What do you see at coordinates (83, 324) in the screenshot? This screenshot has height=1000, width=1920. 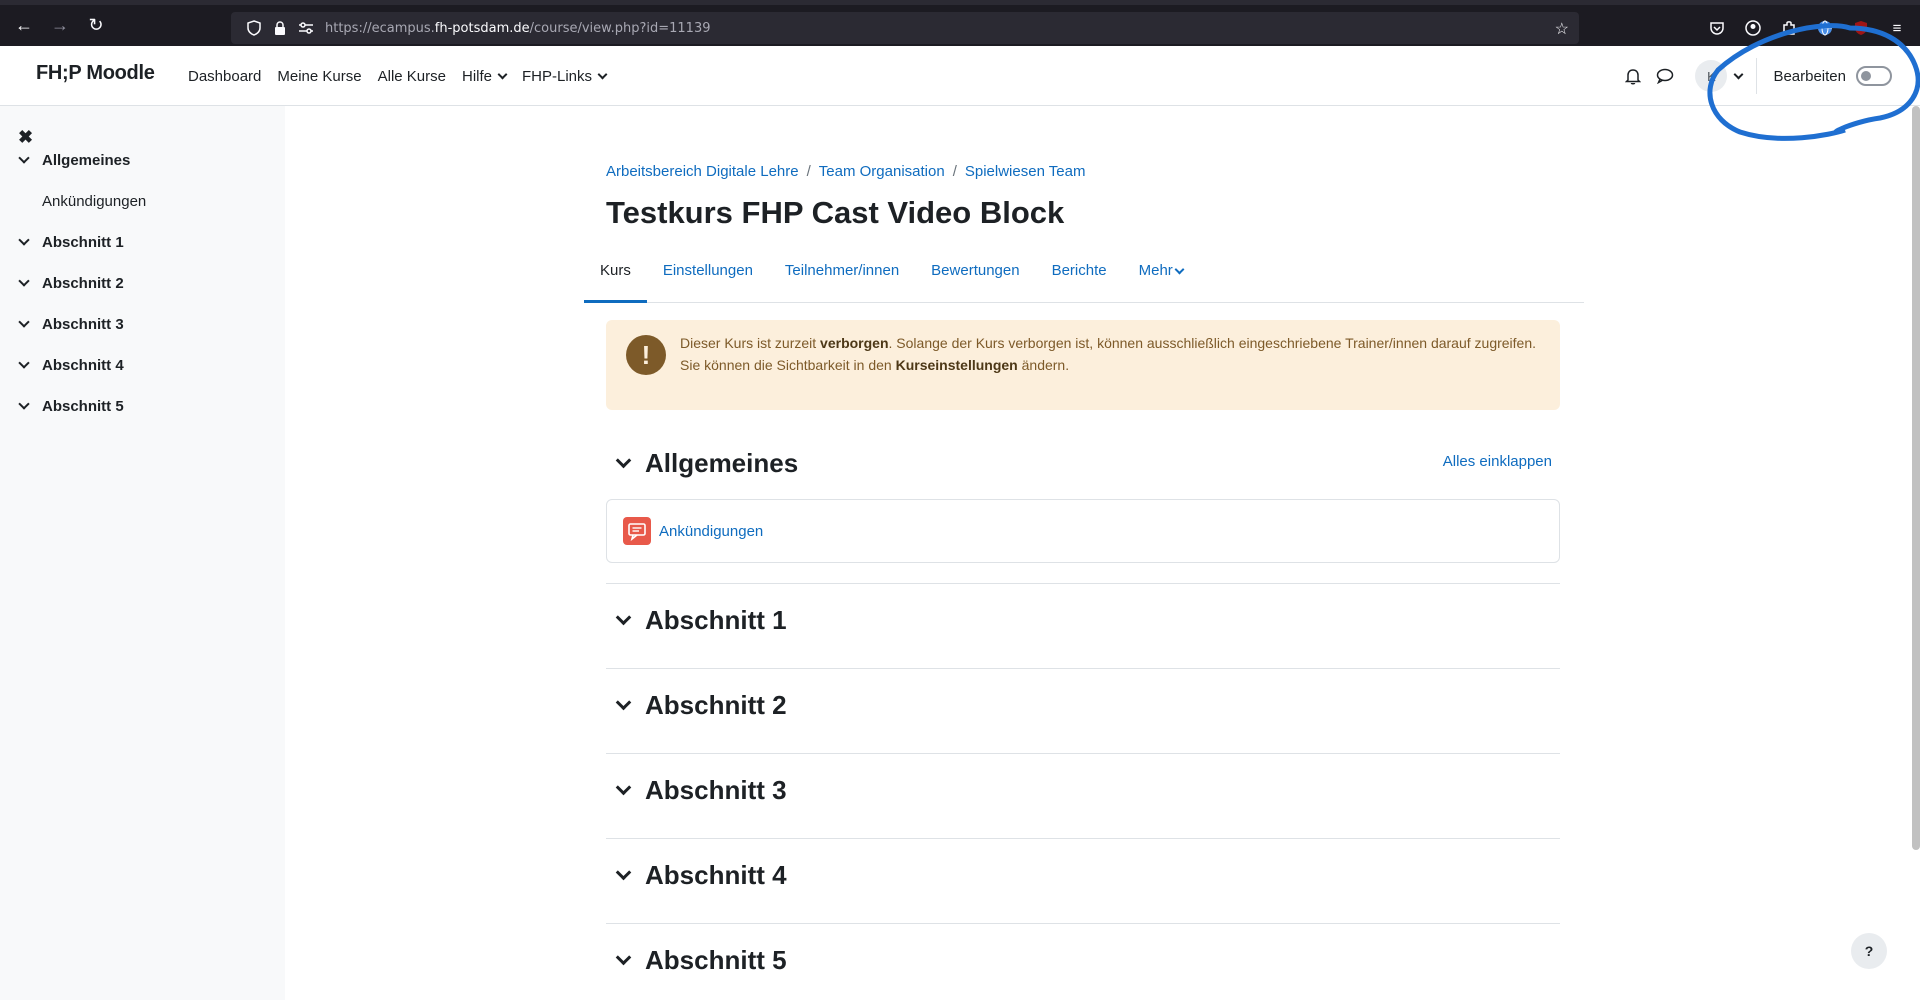 I see `drawer-section-label: Abschnitt 3` at bounding box center [83, 324].